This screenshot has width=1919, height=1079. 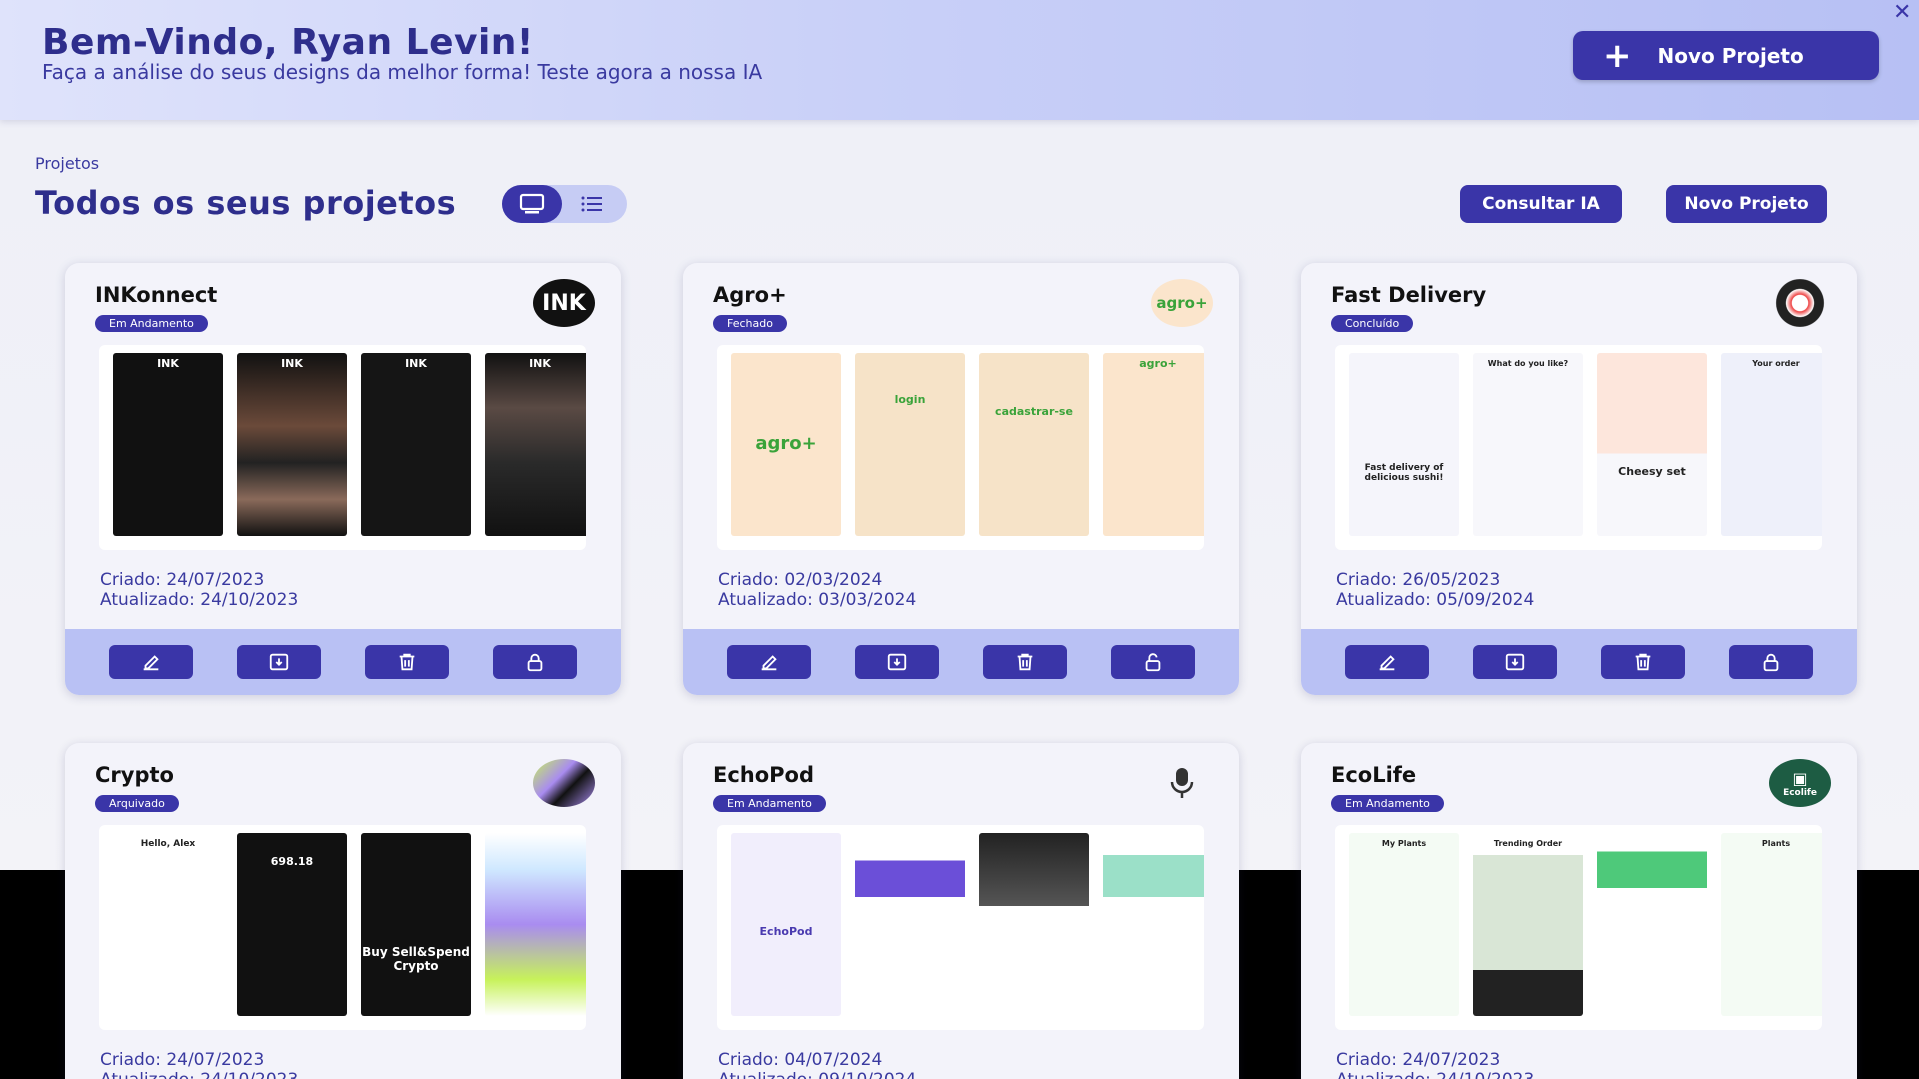 What do you see at coordinates (1902, 12) in the screenshot?
I see `close-icon: ✕` at bounding box center [1902, 12].